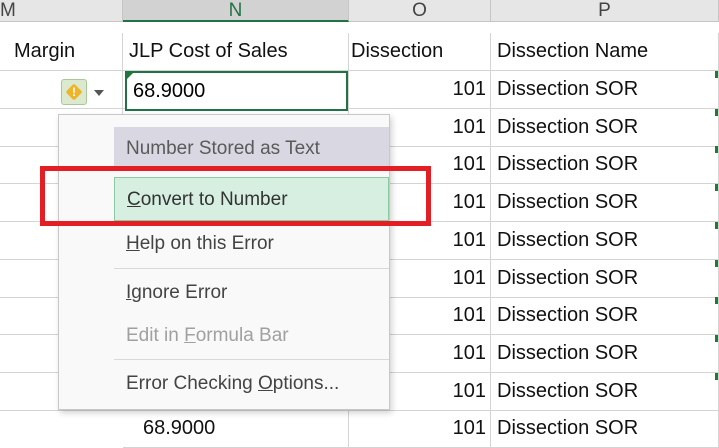  Describe the element at coordinates (605, 52) in the screenshot. I see `header-dissection-name: Dissection Name` at that location.